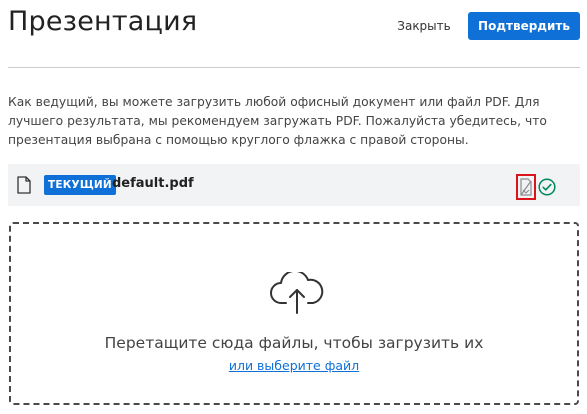 The width and height of the screenshot is (587, 414). Describe the element at coordinates (297, 293) in the screenshot. I see `cloud-upload-icon` at that location.